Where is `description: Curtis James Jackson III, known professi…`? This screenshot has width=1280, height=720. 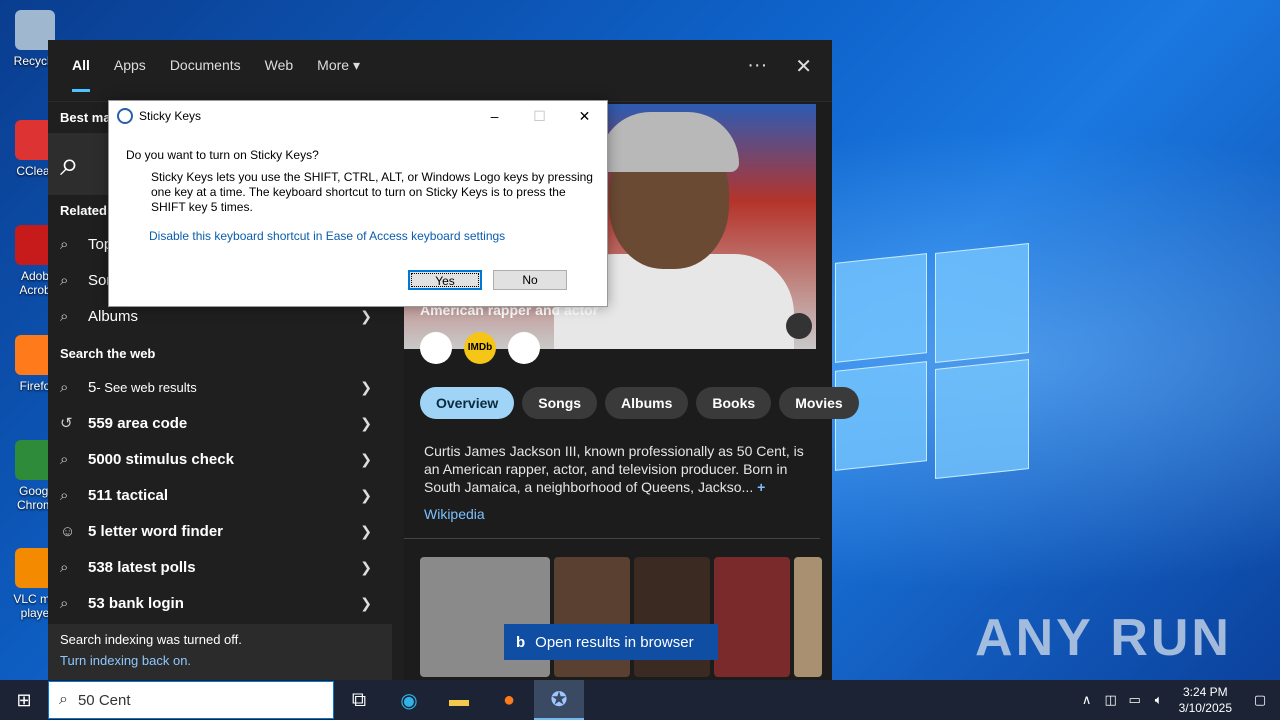
description: Curtis James Jackson III, known professi… is located at coordinates (614, 469).